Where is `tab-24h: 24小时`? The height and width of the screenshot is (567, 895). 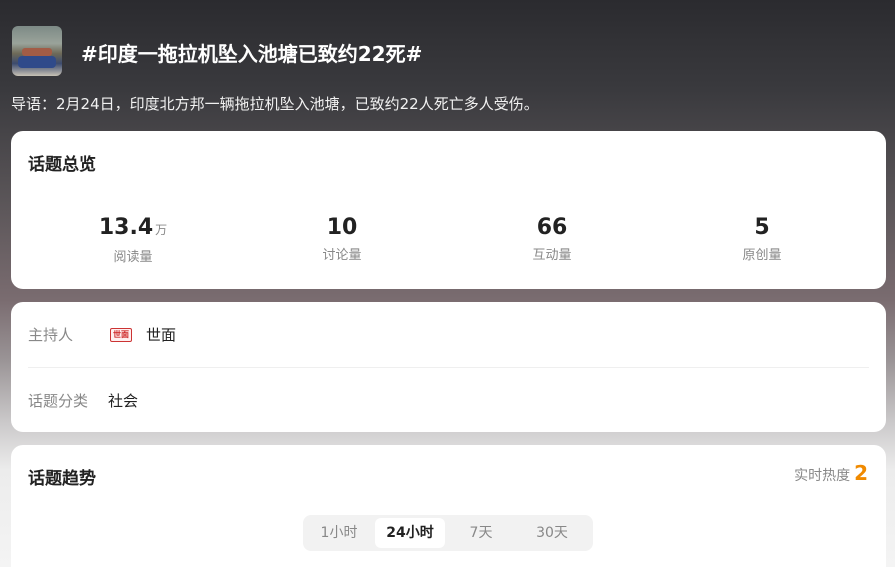 tab-24h: 24小时 is located at coordinates (410, 533).